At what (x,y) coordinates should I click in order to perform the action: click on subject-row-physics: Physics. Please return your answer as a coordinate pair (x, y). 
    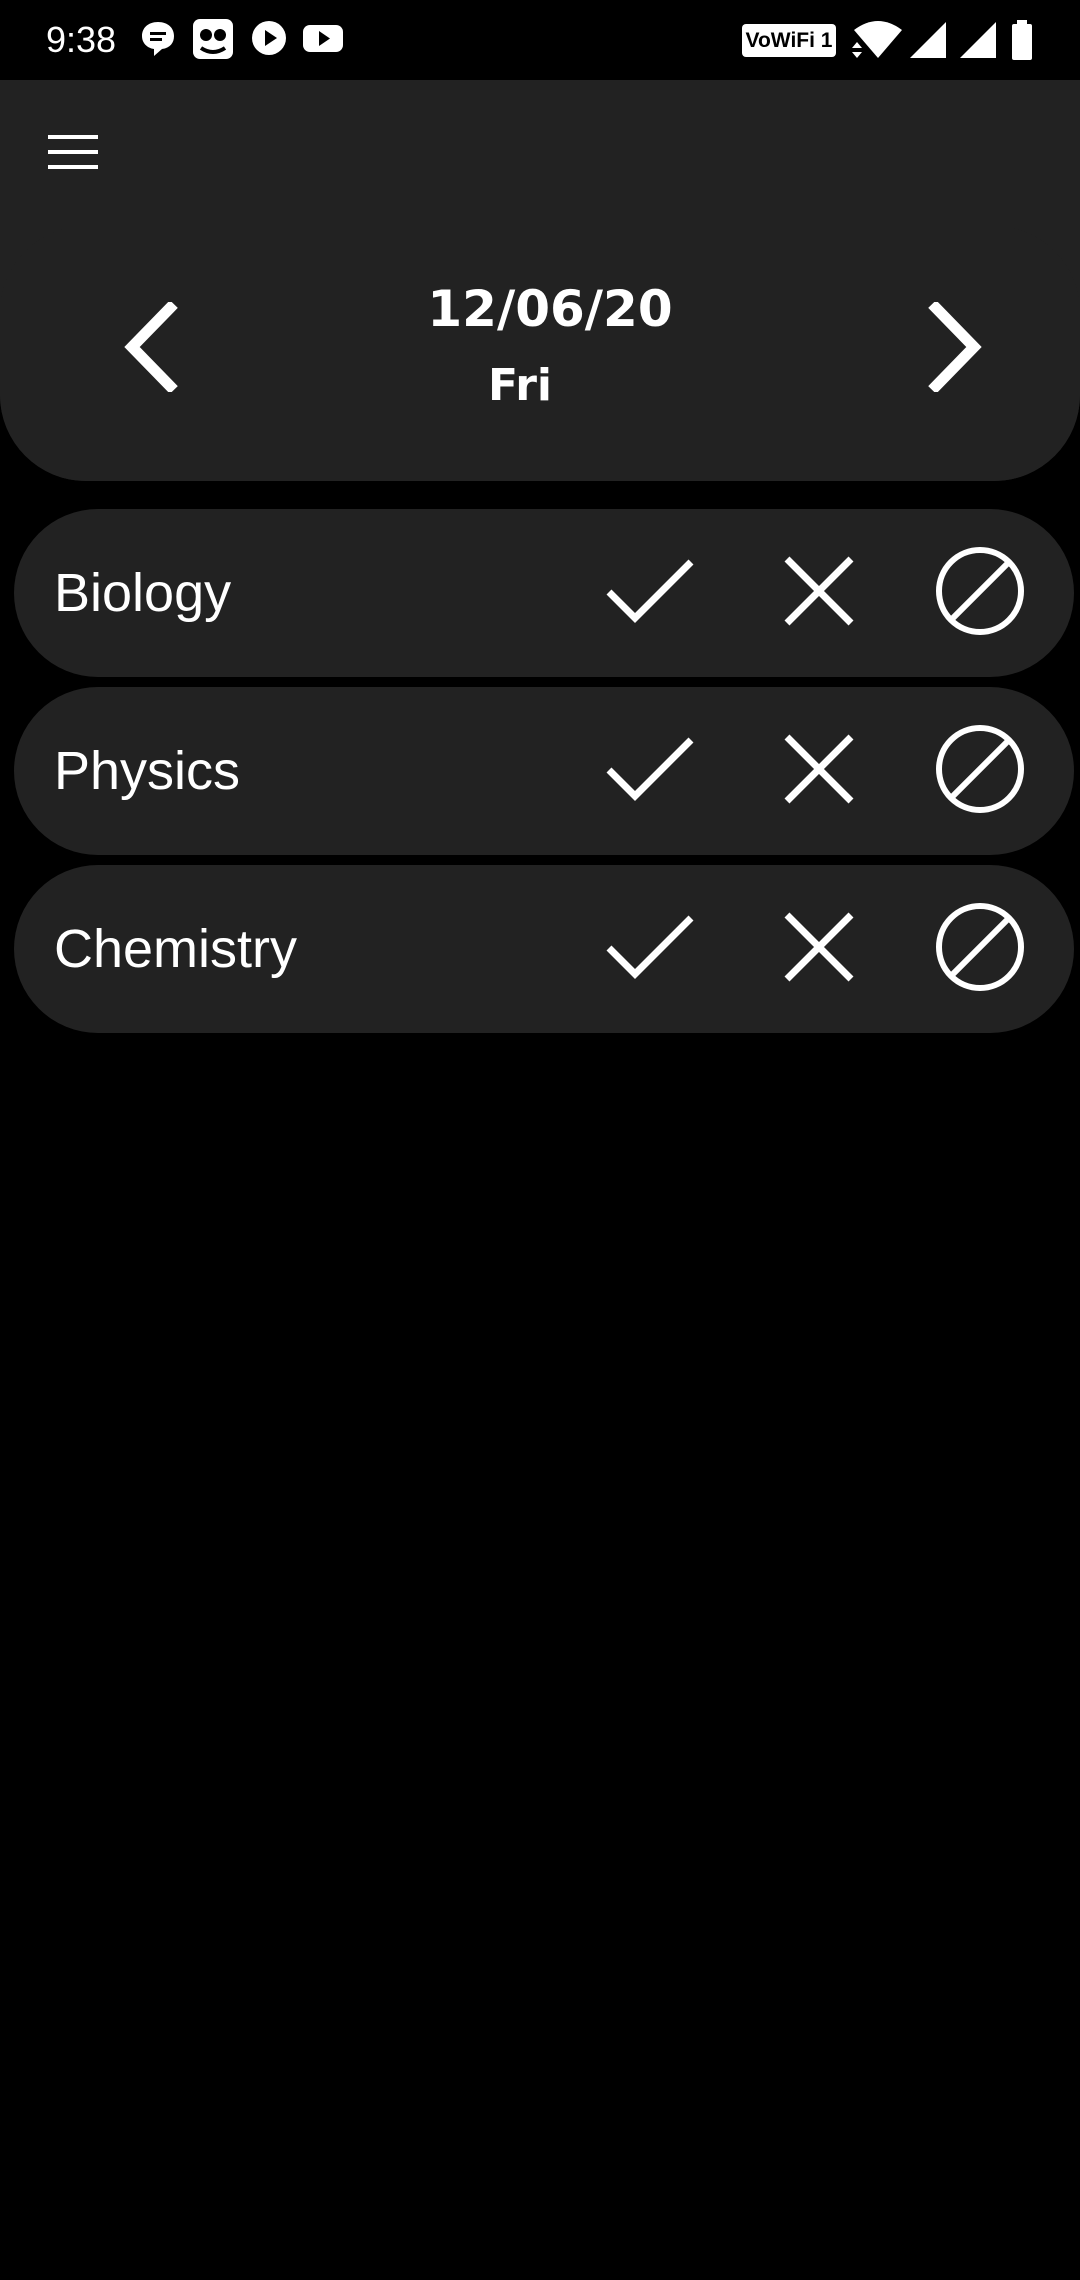
    Looking at the image, I should click on (544, 771).